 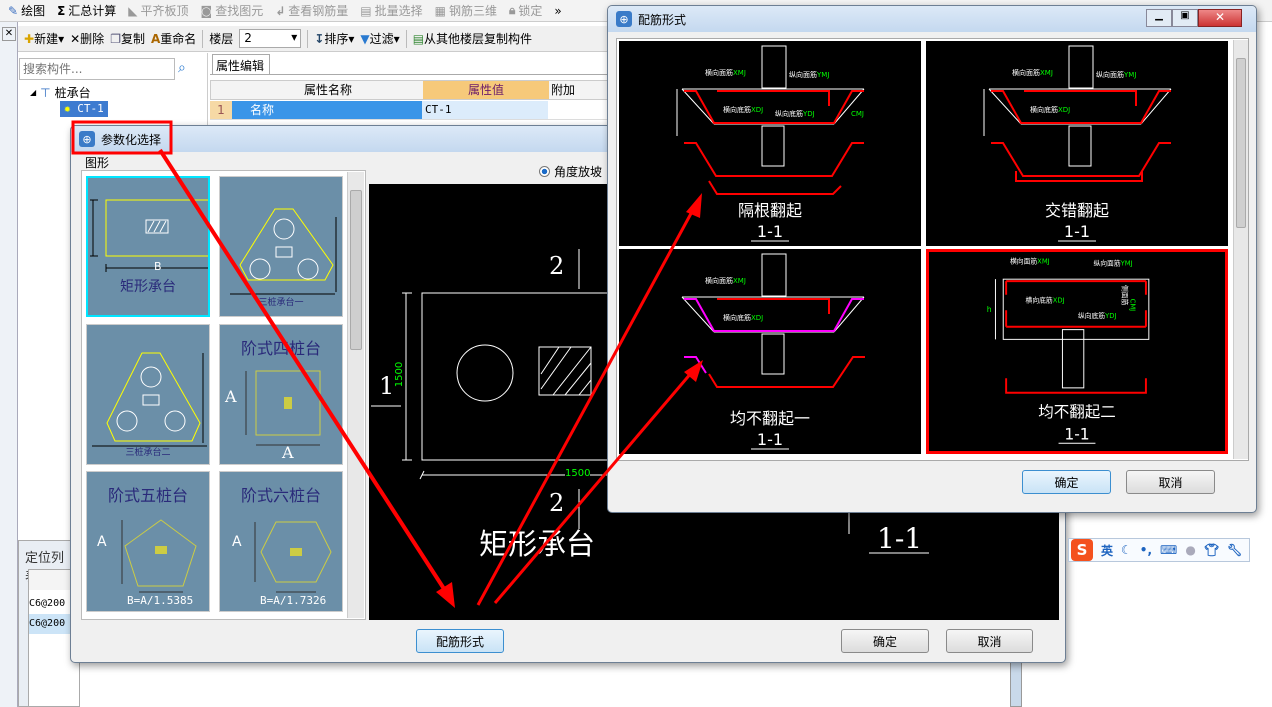 What do you see at coordinates (60, 92) in the screenshot?
I see `tree-root: ◢ ⊤ 桩承台` at bounding box center [60, 92].